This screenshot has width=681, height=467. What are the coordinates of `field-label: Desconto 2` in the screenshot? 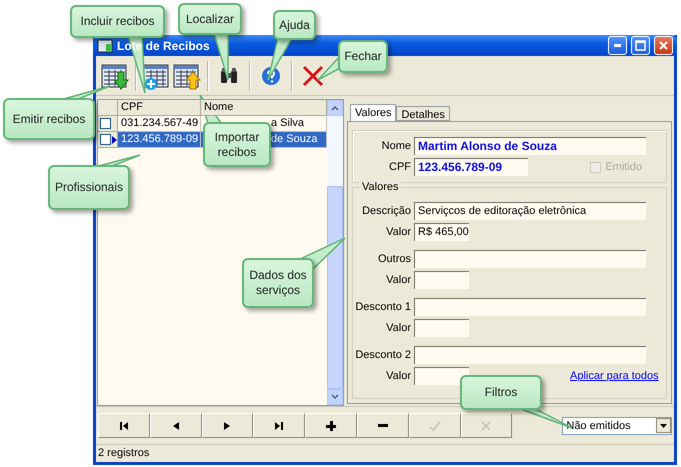 It's located at (382, 355).